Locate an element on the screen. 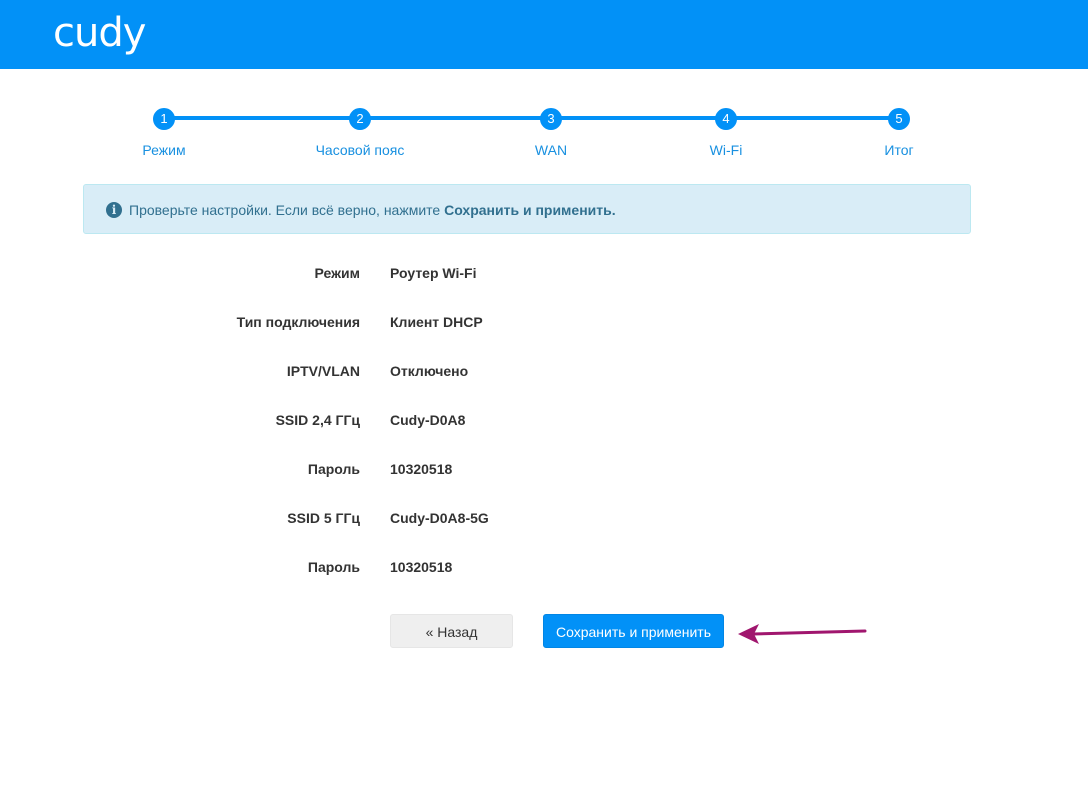  step-timezone: 2 Часовой пояс is located at coordinates (360, 133).